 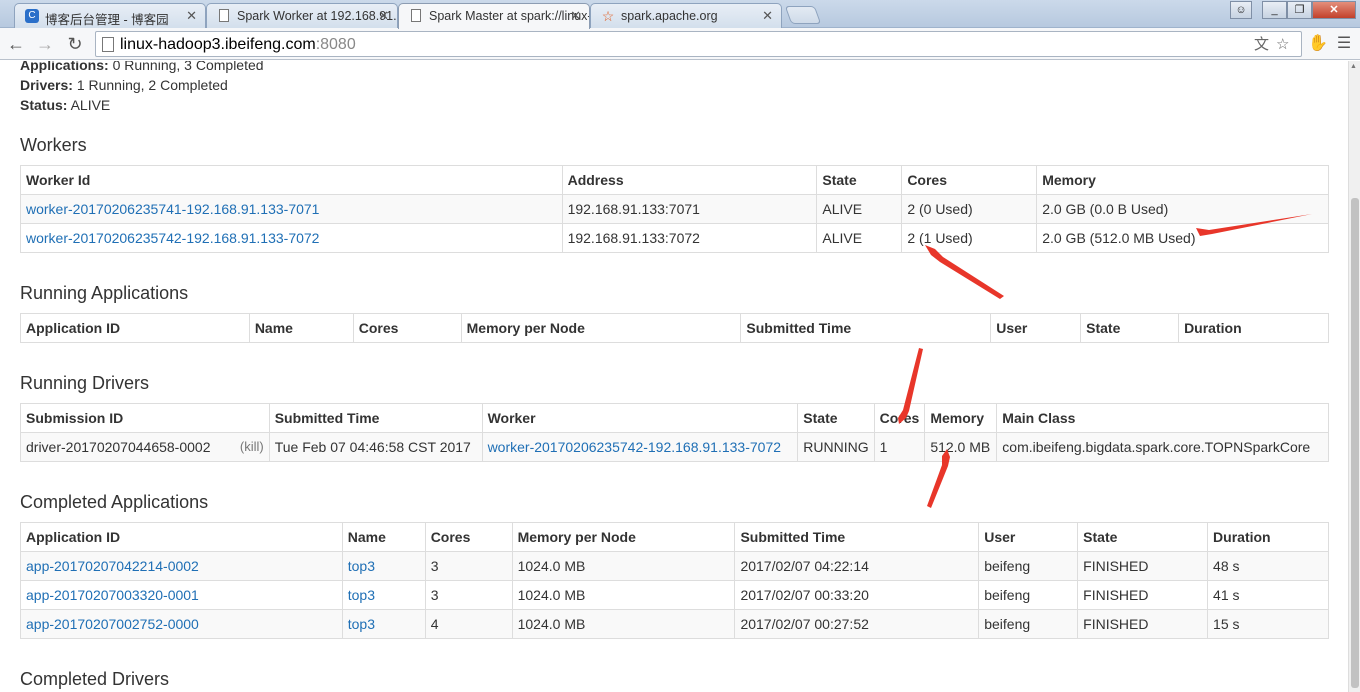 I want to click on minimize-button: _, so click(x=1274, y=10).